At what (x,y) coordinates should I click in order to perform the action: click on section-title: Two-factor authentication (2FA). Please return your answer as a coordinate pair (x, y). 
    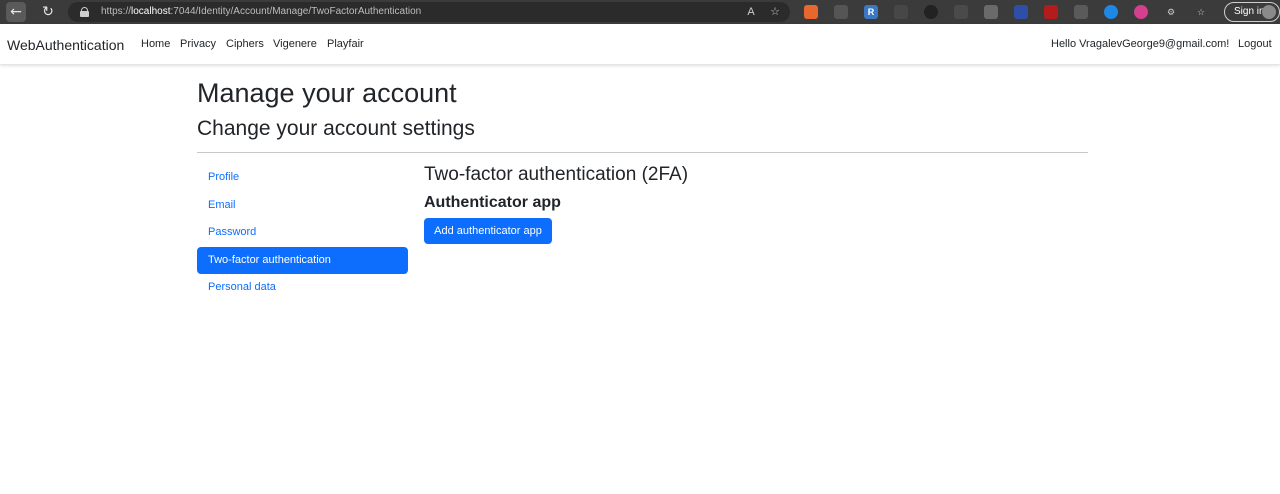
    Looking at the image, I should click on (556, 174).